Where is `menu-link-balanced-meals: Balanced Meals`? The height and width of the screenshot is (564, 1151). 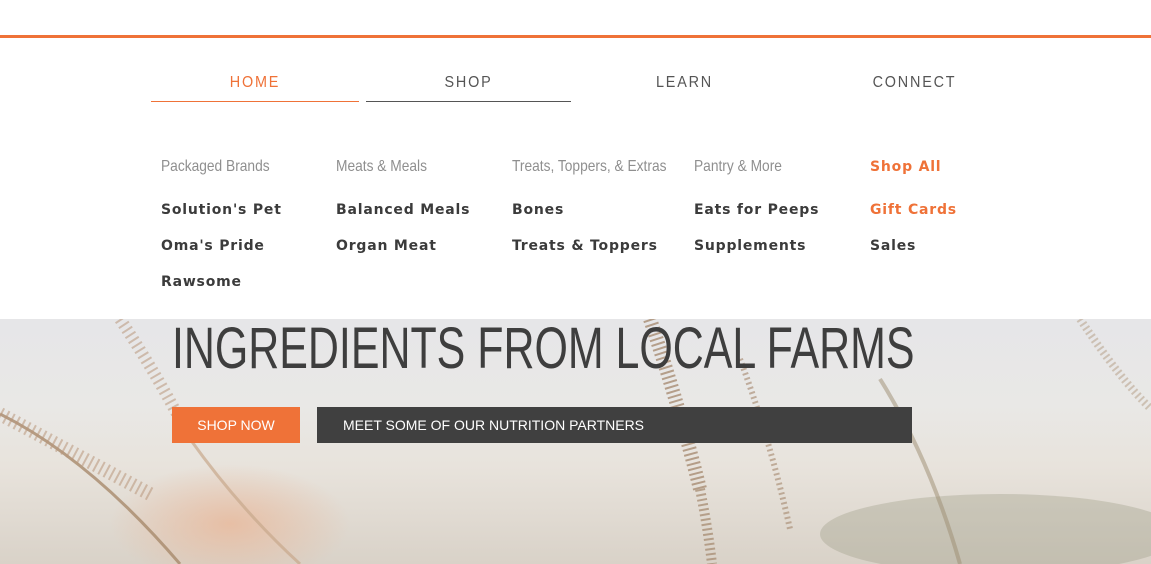 menu-link-balanced-meals: Balanced Meals is located at coordinates (403, 210).